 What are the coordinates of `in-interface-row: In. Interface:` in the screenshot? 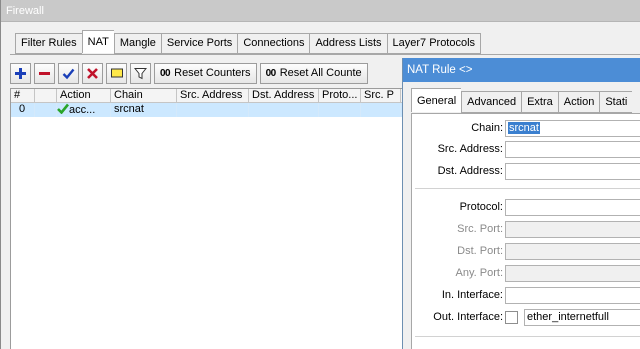 It's located at (526, 296).